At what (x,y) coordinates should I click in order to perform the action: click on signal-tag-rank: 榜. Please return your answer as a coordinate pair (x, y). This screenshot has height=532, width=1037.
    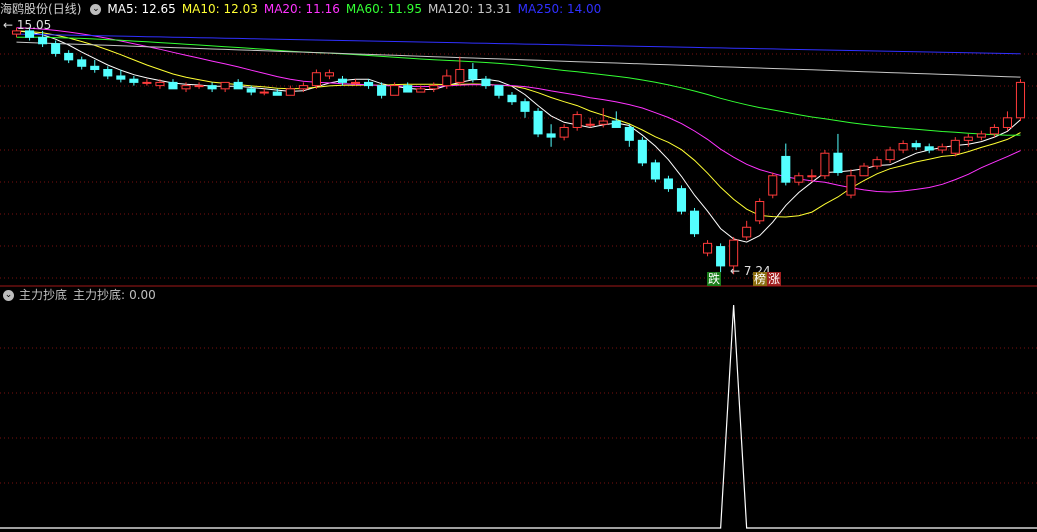
    Looking at the image, I should click on (760, 279).